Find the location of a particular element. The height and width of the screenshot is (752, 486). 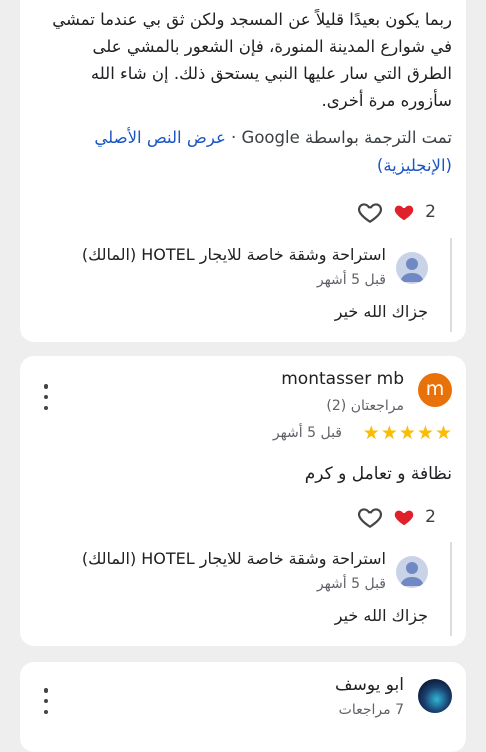

avatar is located at coordinates (435, 696).